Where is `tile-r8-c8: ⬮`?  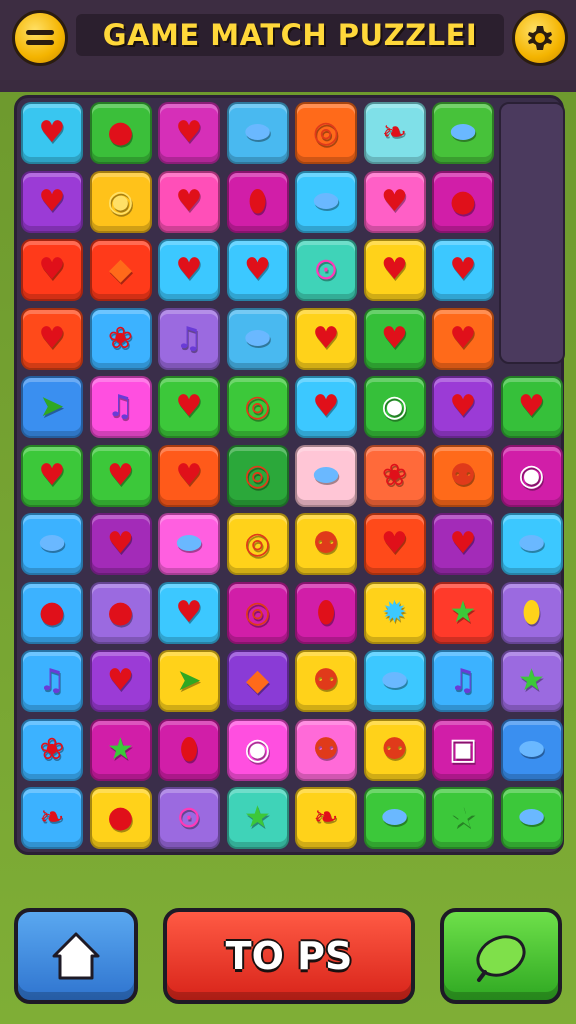
tile-r8-c8: ⬮ is located at coordinates (531, 612).